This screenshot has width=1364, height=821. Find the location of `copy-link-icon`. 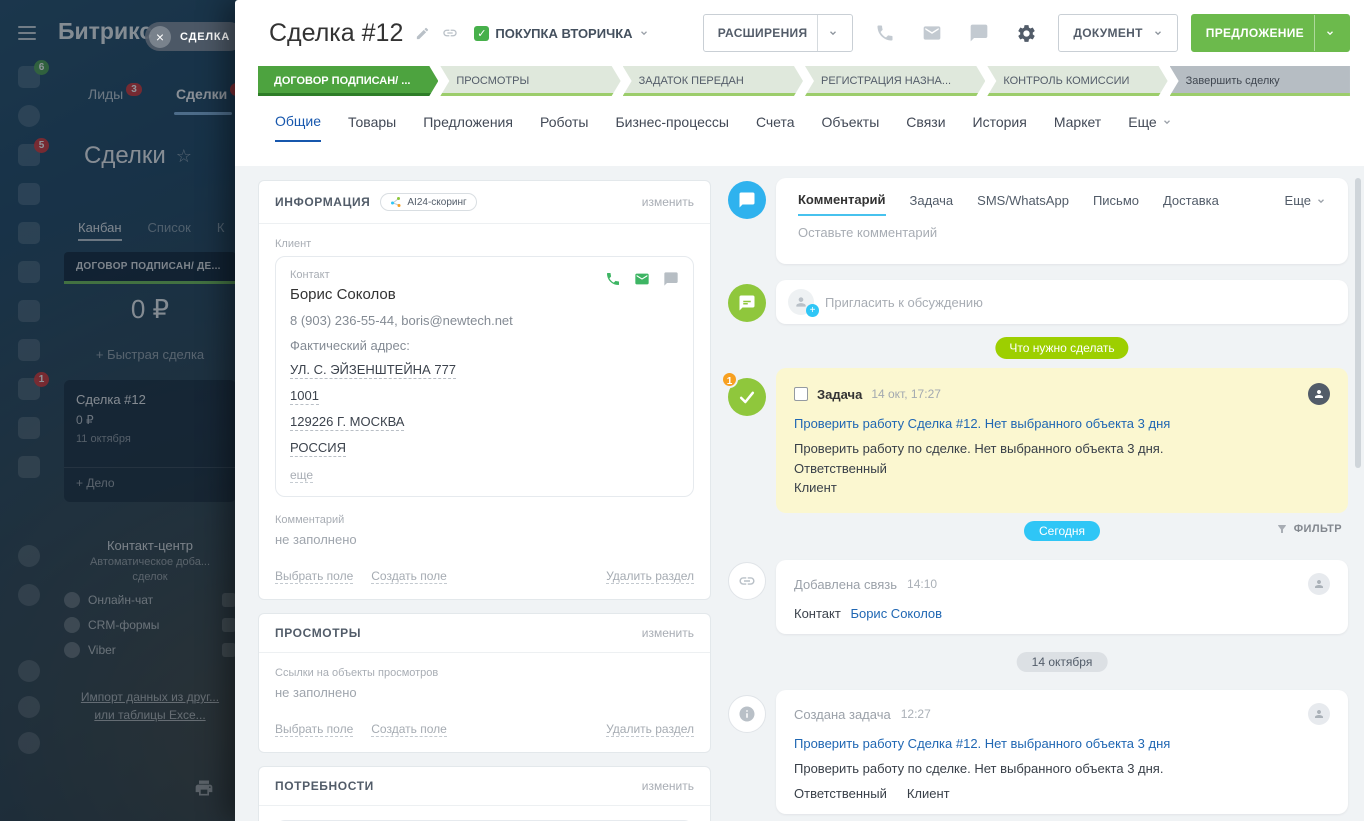

copy-link-icon is located at coordinates (450, 33).